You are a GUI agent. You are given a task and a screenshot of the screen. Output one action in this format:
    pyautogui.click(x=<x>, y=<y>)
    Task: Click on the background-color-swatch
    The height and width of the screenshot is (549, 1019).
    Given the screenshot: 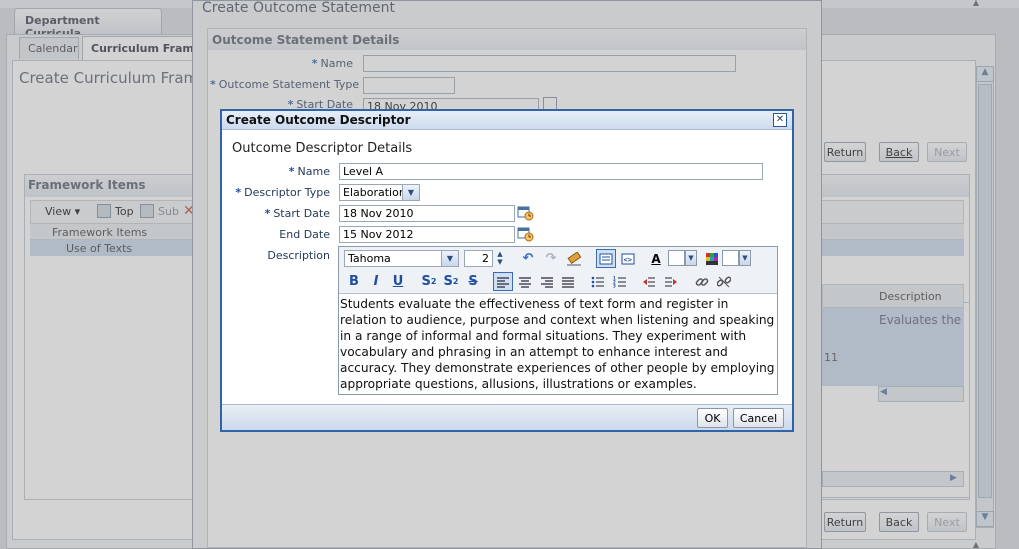 What is the action you would take?
    pyautogui.click(x=730, y=258)
    